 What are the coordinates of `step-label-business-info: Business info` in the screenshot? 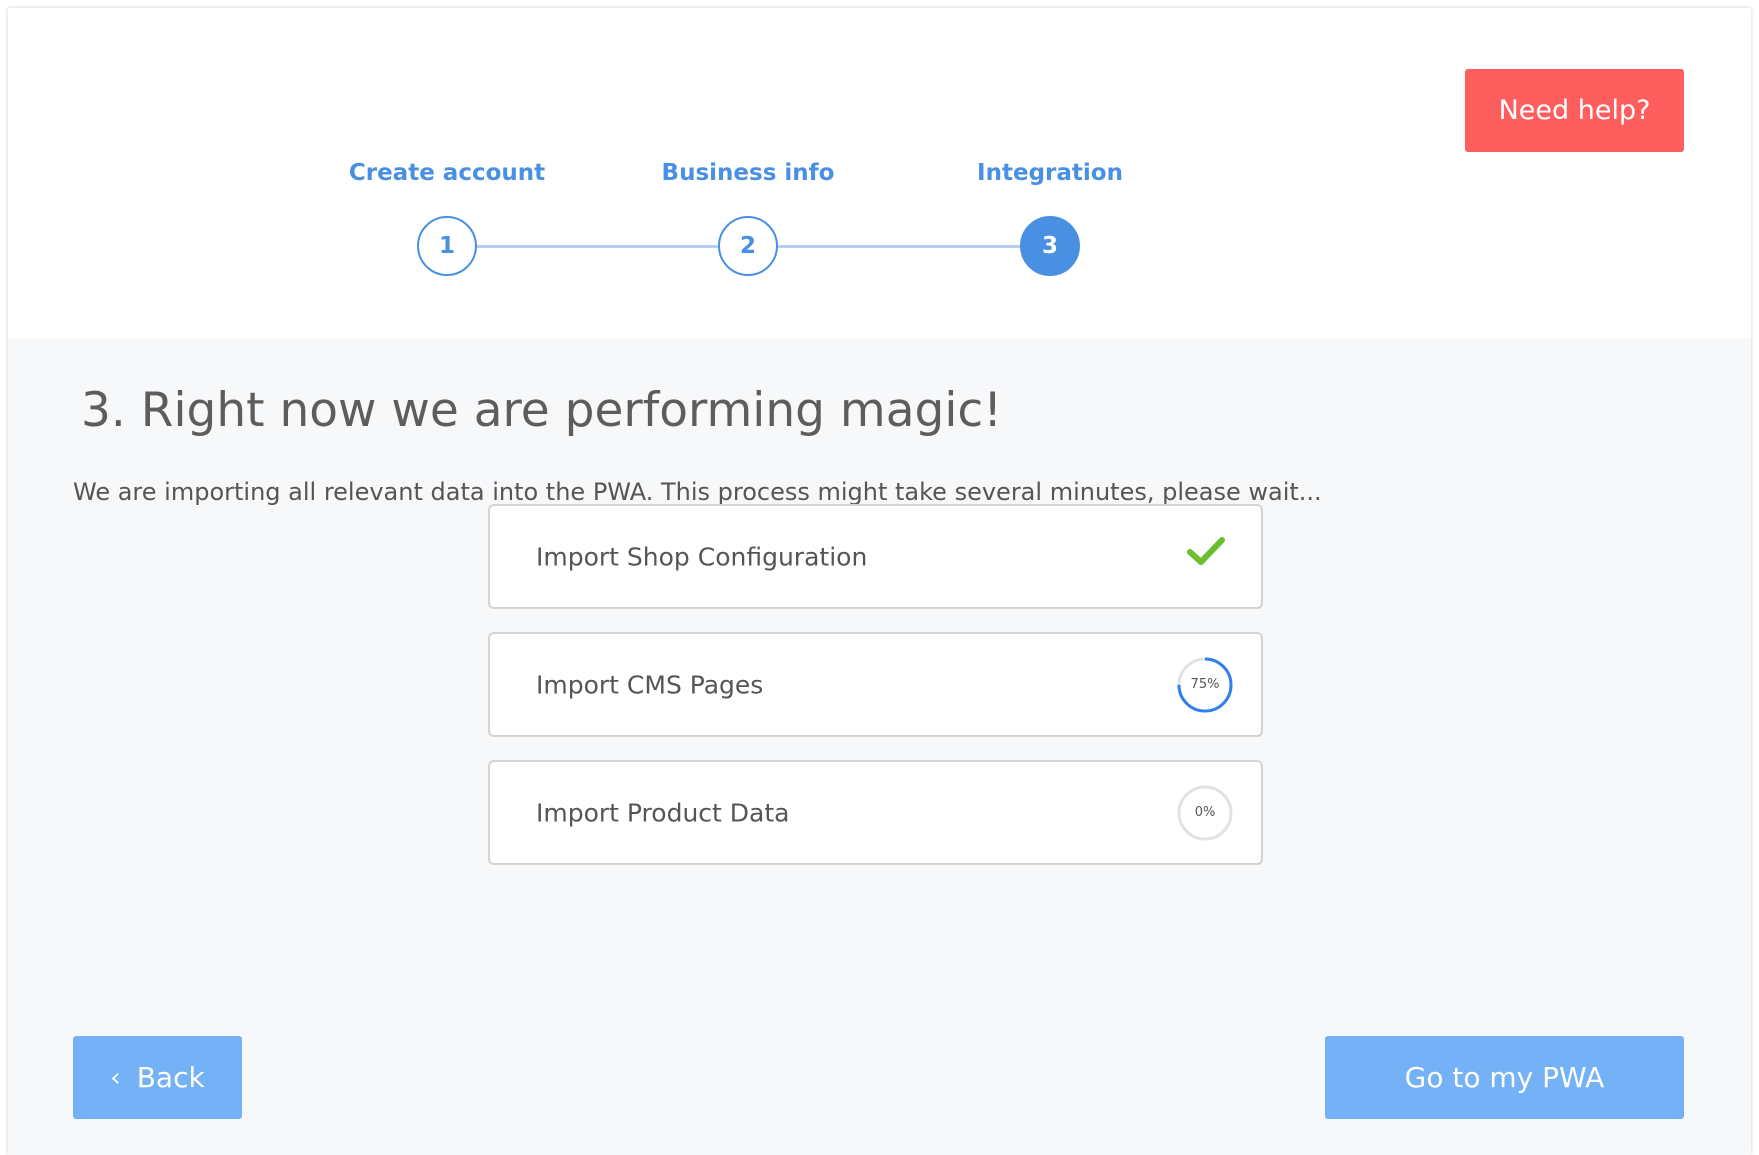 It's located at (748, 173).